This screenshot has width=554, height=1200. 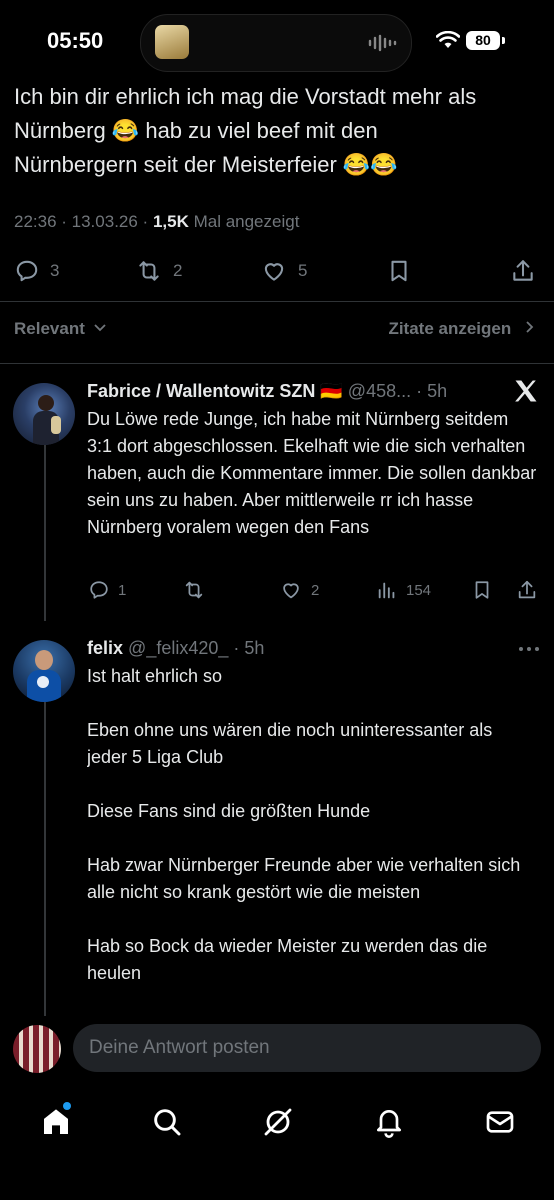 I want to click on avatar-crest, so click(x=43, y=682).